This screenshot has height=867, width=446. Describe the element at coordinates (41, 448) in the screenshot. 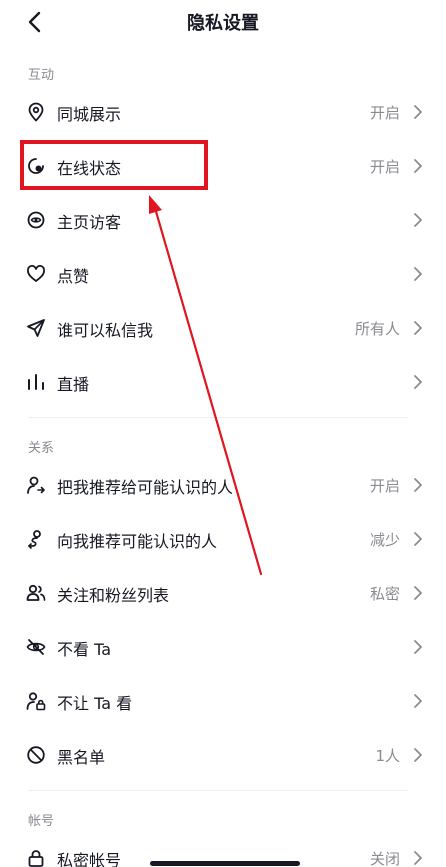

I see `section-label-relations: 关系` at that location.